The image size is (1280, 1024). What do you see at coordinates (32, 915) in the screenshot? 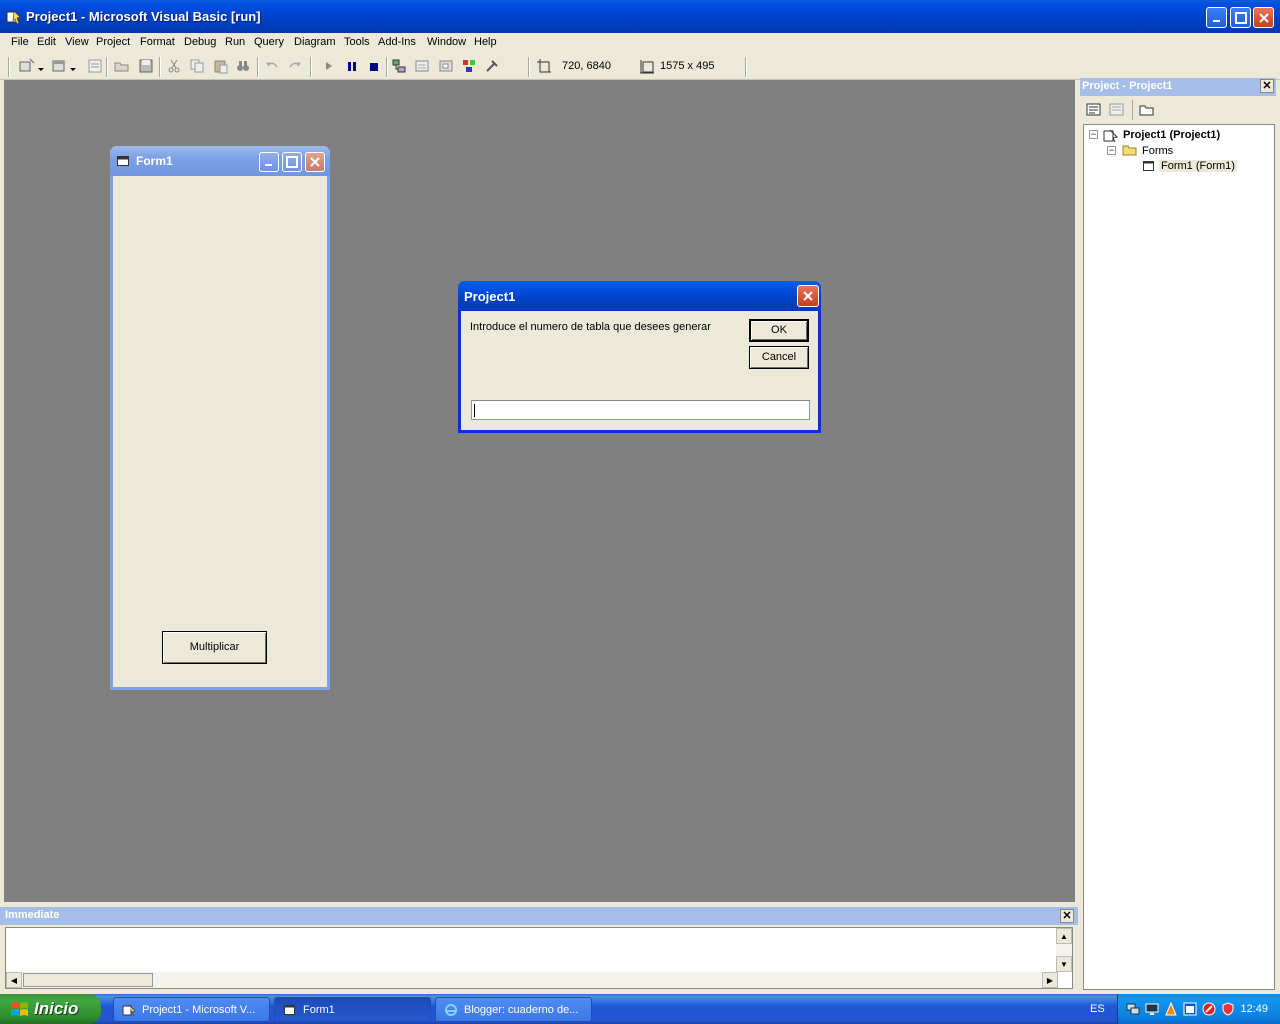
I see `immediate-title: Immediate` at bounding box center [32, 915].